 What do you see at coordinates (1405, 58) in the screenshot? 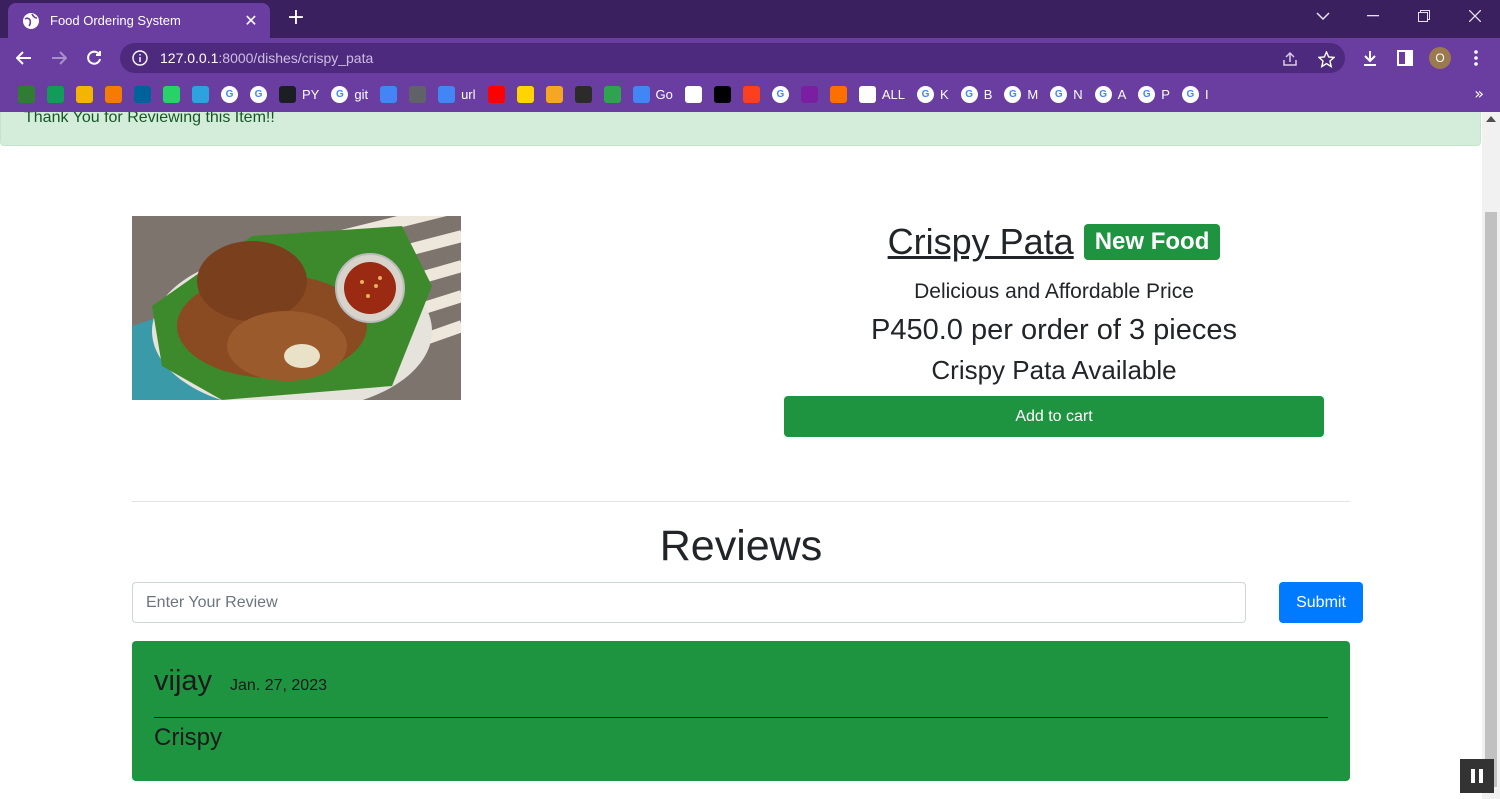
I see `side-panel-icon` at bounding box center [1405, 58].